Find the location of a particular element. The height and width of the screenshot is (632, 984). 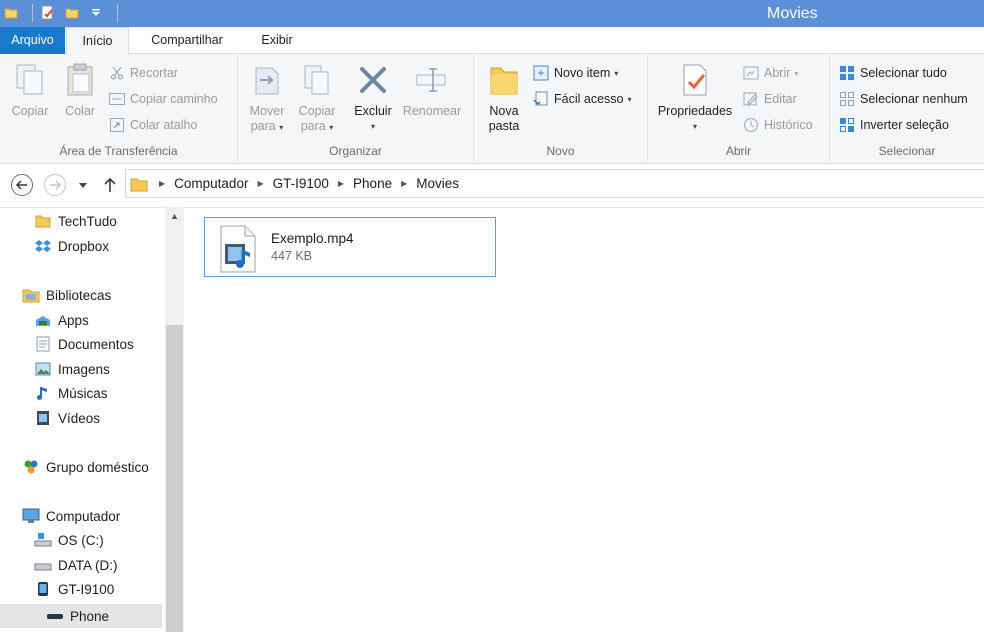

tab-home: Início is located at coordinates (97, 41).